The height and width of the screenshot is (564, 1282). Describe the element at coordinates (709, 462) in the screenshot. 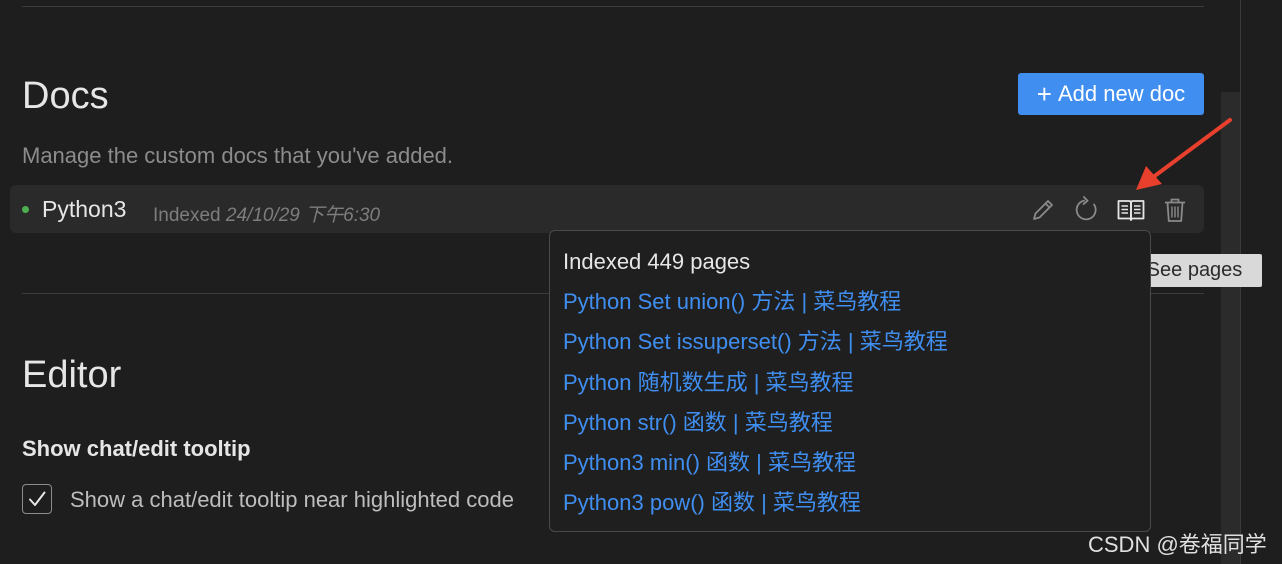

I see `page-link: Python3 min() 函数 | 菜鸟教程` at that location.